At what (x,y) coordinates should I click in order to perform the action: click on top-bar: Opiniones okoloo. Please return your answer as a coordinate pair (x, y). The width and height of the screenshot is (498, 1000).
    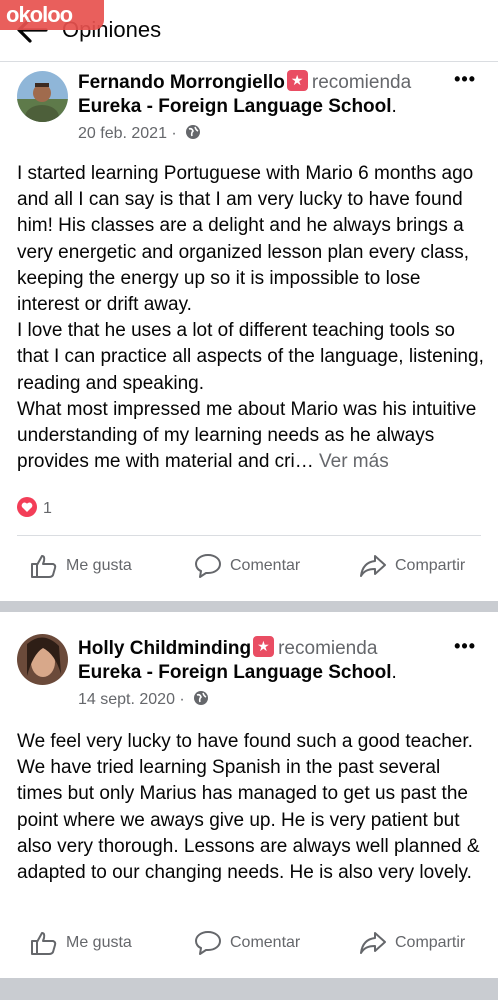
    Looking at the image, I should click on (249, 31).